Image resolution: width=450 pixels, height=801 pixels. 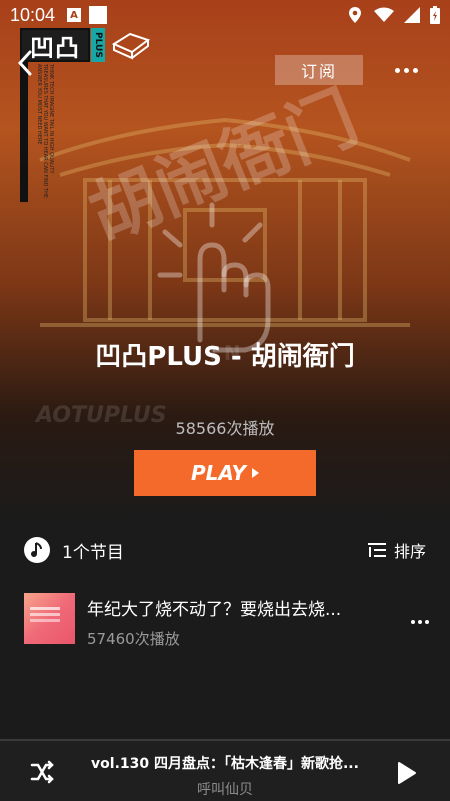 What do you see at coordinates (33, 14) in the screenshot?
I see `status-time: 10:04` at bounding box center [33, 14].